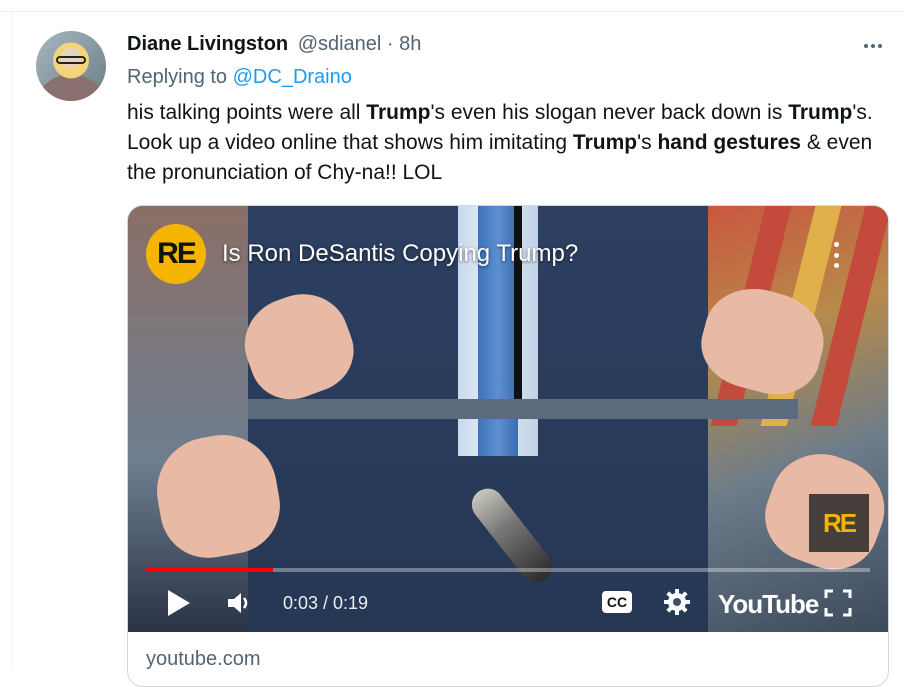  Describe the element at coordinates (179, 603) in the screenshot. I see `play-icon` at that location.